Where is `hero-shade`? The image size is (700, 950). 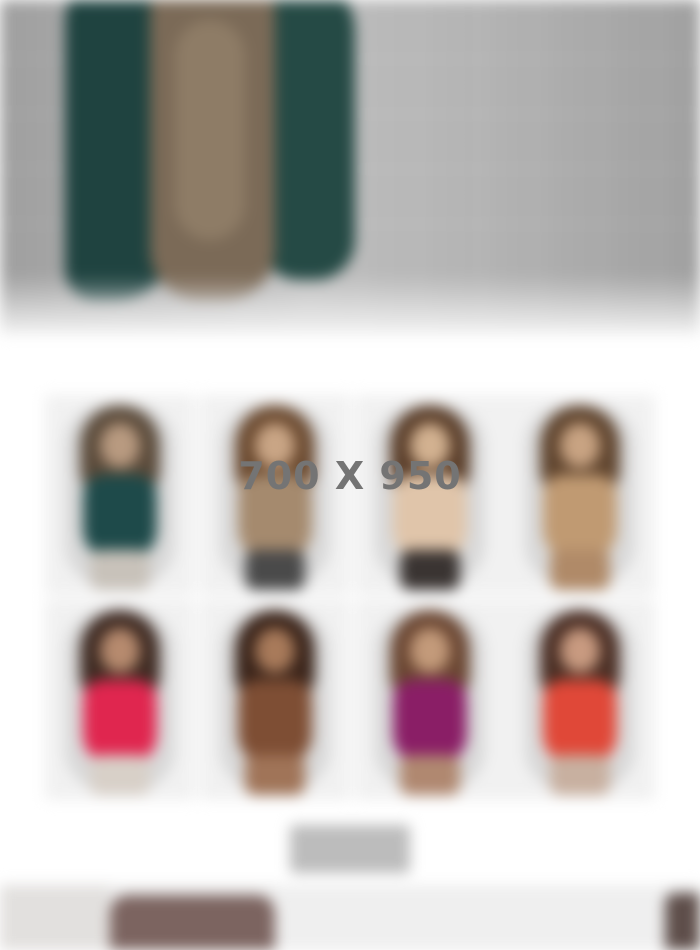
hero-shade is located at coordinates (210, 130).